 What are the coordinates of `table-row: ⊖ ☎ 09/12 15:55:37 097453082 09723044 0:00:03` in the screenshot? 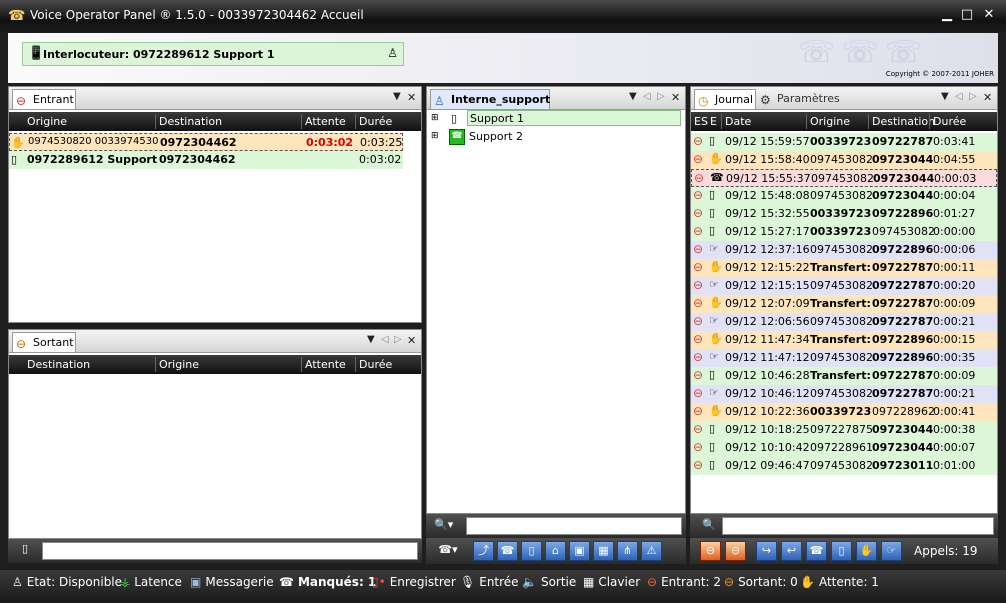 It's located at (844, 178).